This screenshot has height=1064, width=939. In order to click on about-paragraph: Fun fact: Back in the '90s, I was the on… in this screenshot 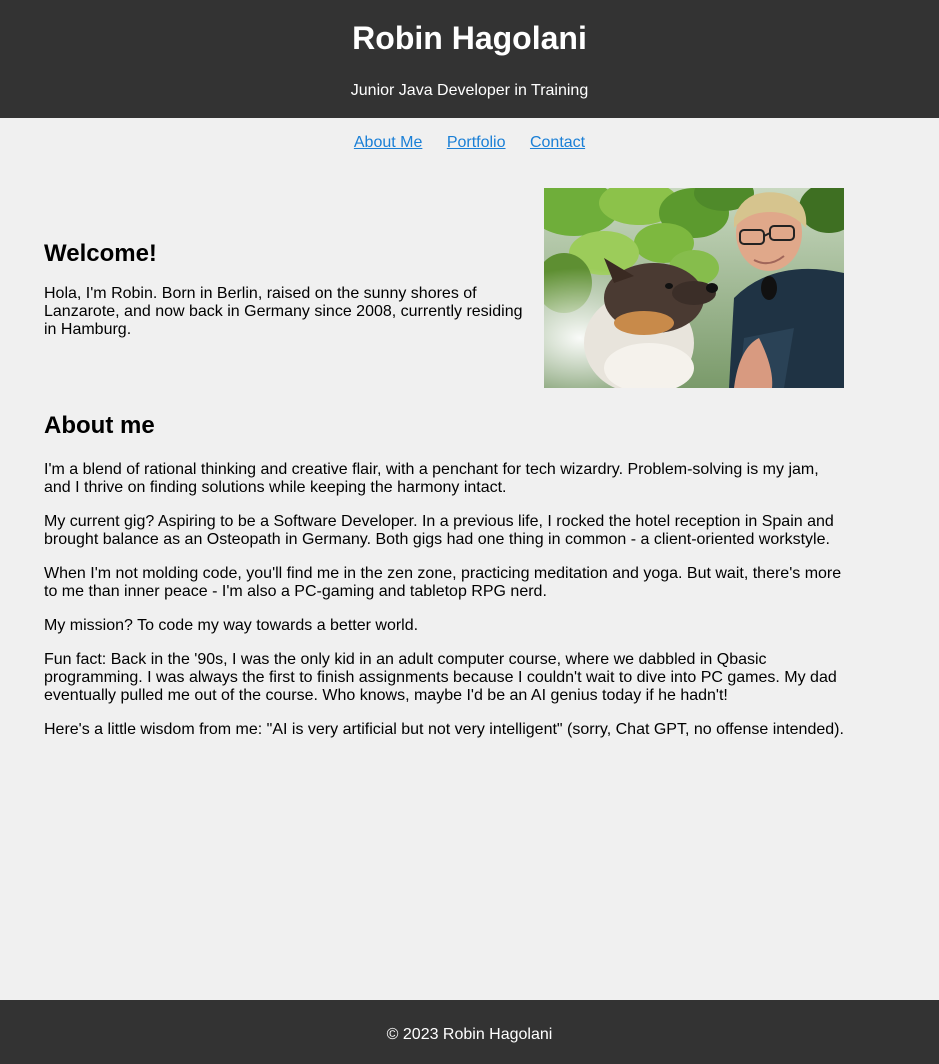, I will do `click(440, 677)`.